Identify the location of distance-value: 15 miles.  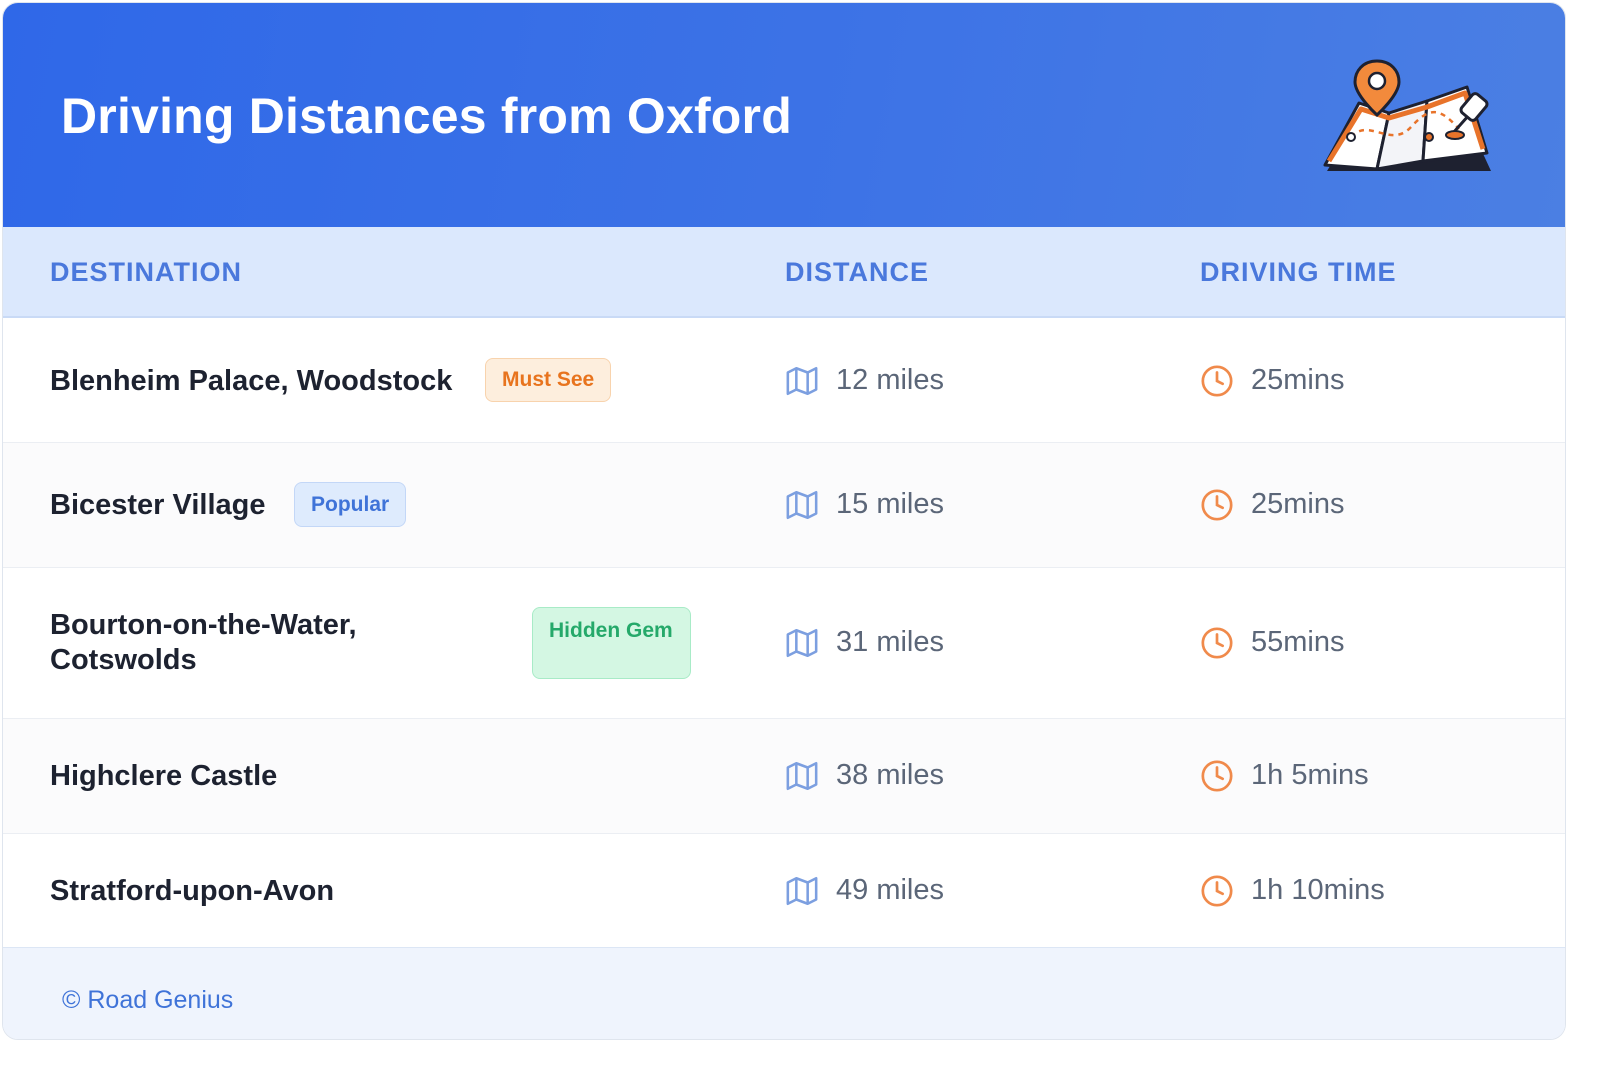
(890, 504).